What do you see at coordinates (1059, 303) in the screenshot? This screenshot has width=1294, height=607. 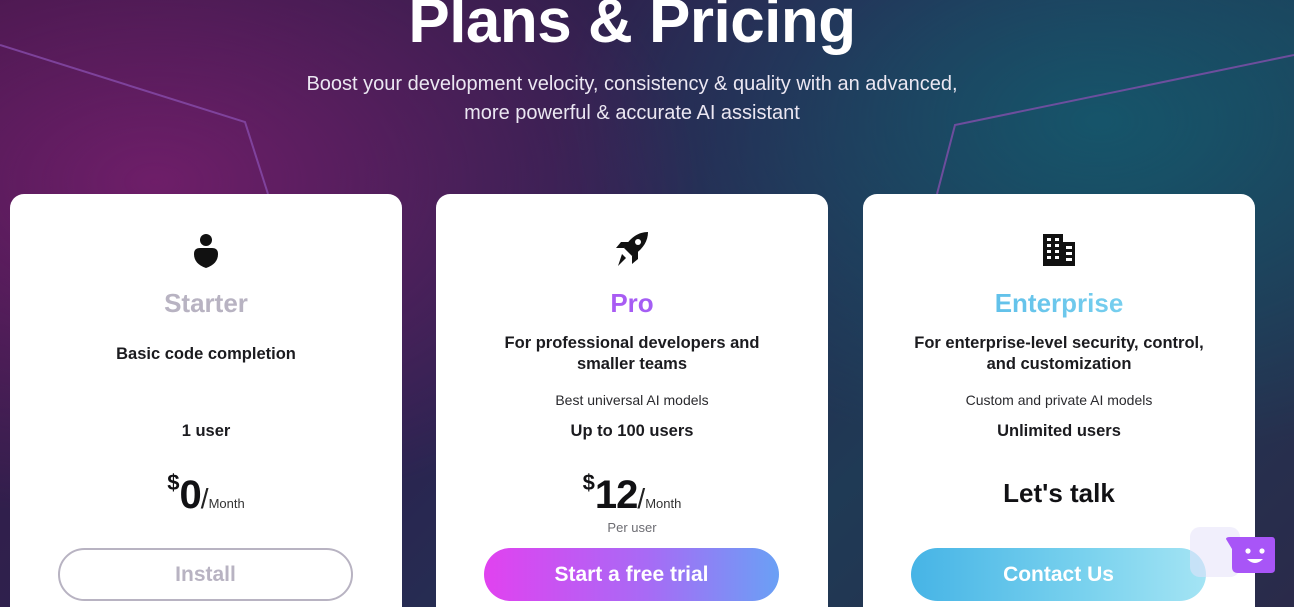 I see `plan-name: Enterprise` at bounding box center [1059, 303].